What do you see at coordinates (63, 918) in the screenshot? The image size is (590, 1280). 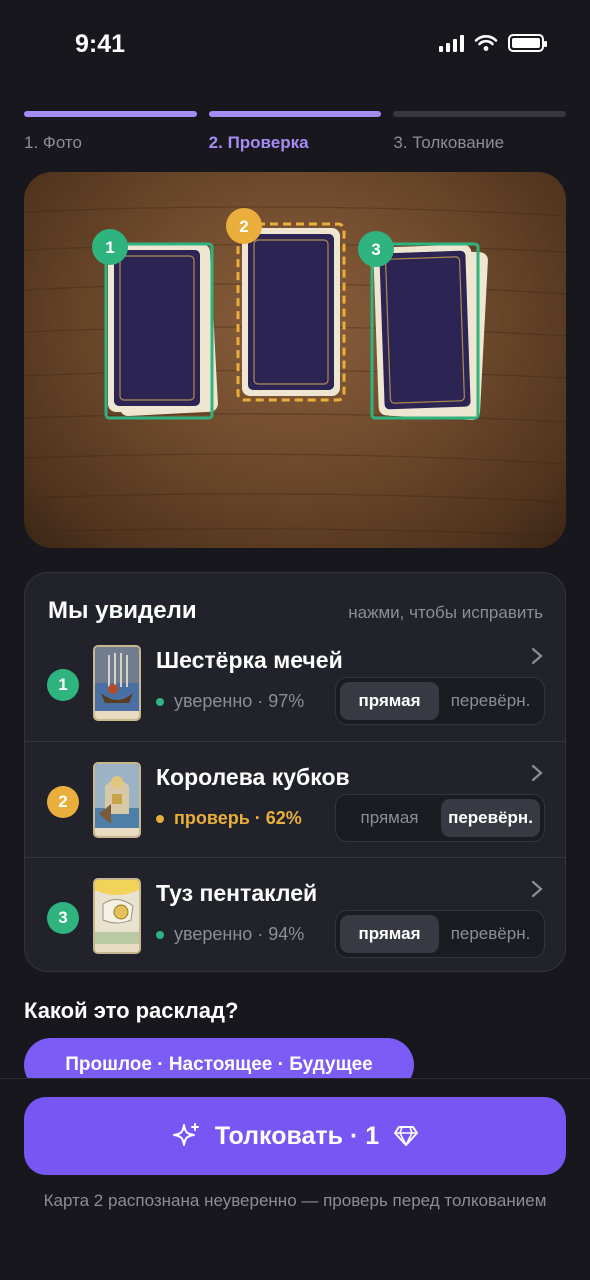 I see `card-number-badge: 3` at bounding box center [63, 918].